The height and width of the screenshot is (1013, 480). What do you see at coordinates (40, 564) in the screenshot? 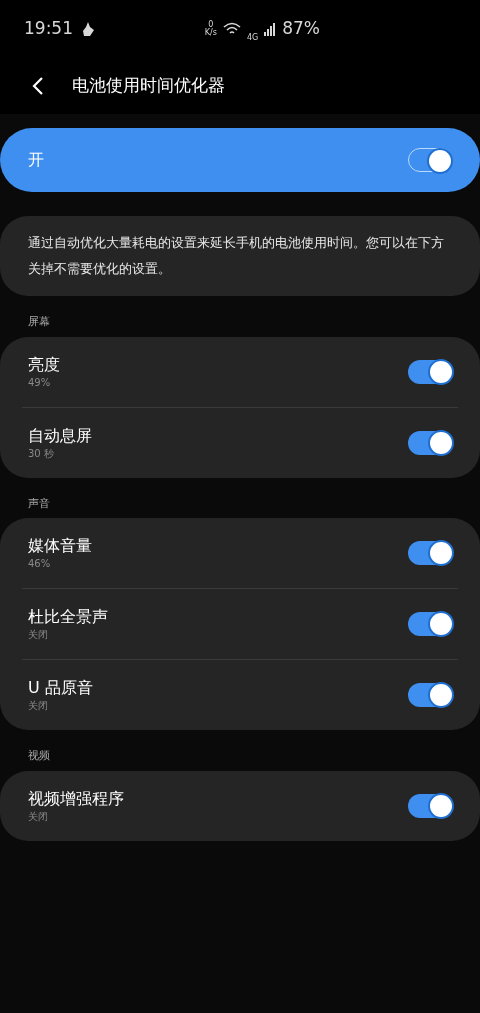
I see `setting-value: 46%` at bounding box center [40, 564].